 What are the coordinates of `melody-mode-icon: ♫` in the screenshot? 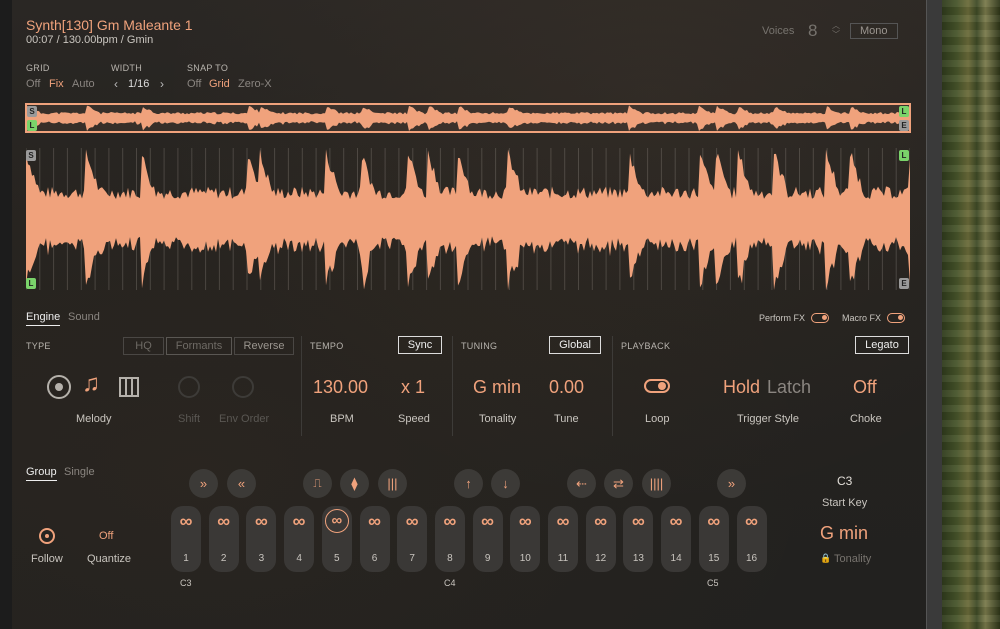 It's located at (91, 384).